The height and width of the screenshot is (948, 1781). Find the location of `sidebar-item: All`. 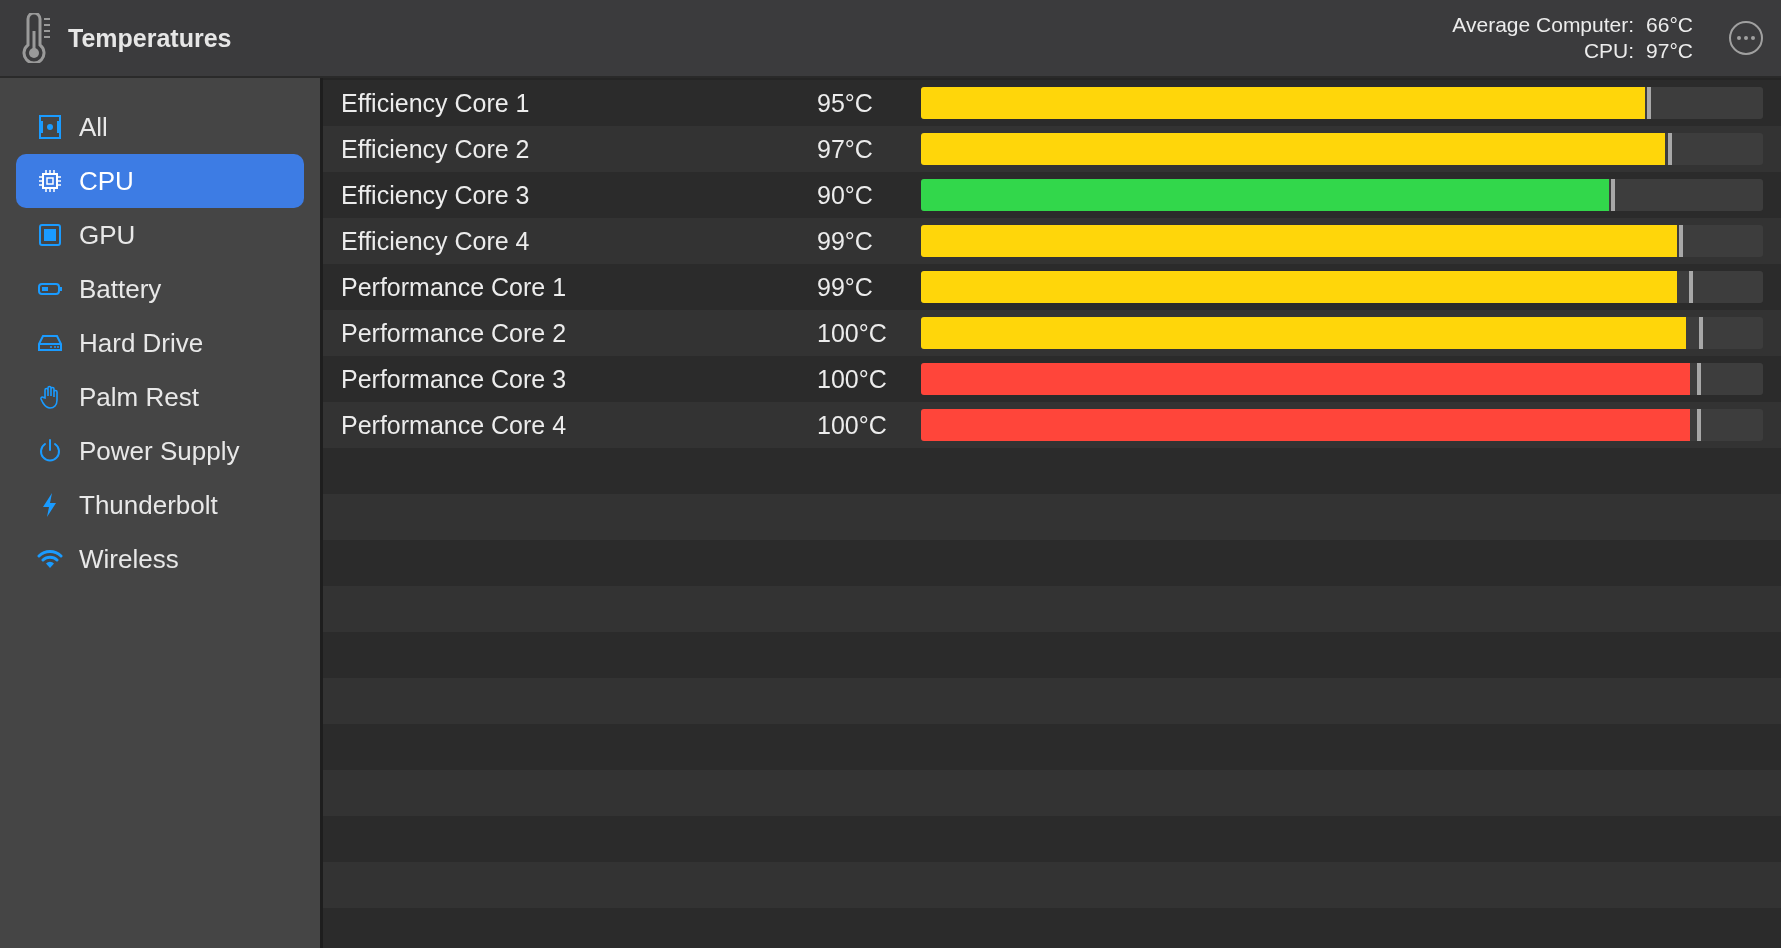

sidebar-item: All is located at coordinates (160, 127).